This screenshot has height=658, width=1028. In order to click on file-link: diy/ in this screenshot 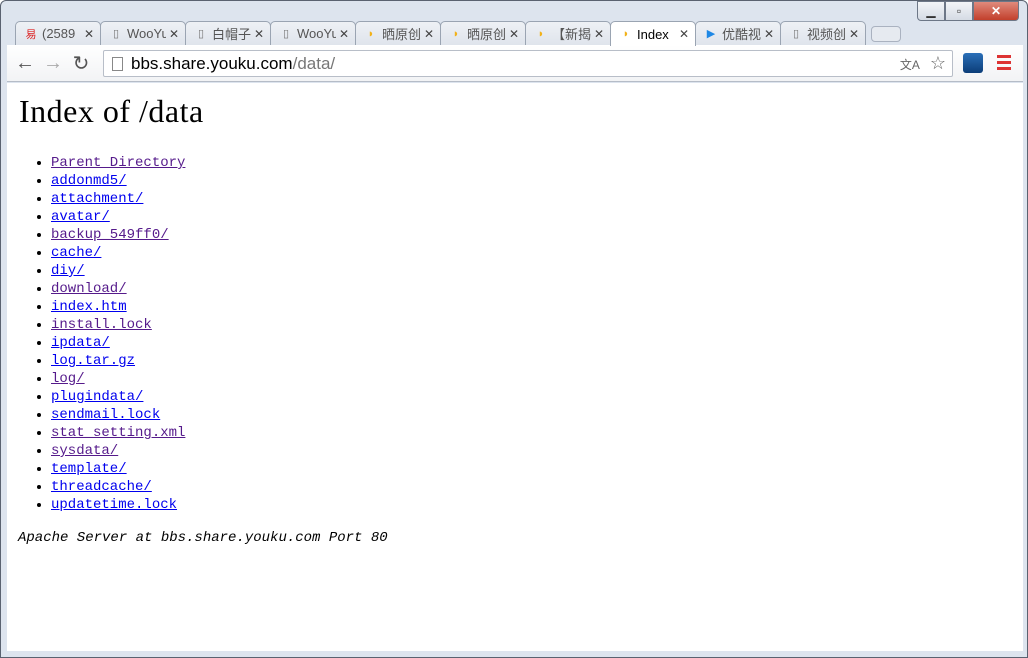, I will do `click(68, 271)`.